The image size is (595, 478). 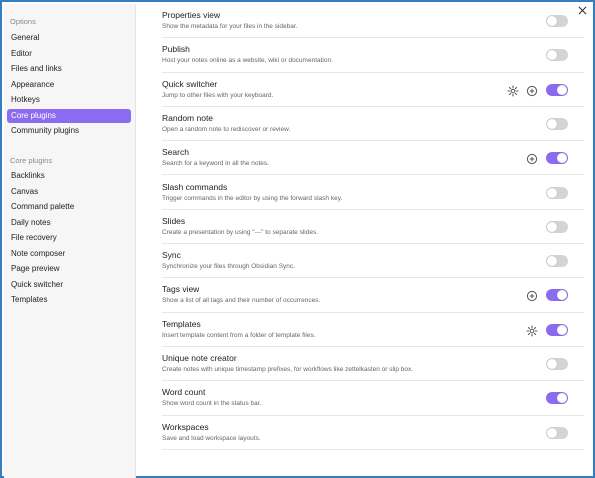 What do you see at coordinates (23, 21) in the screenshot?
I see `options-heading: Options` at bounding box center [23, 21].